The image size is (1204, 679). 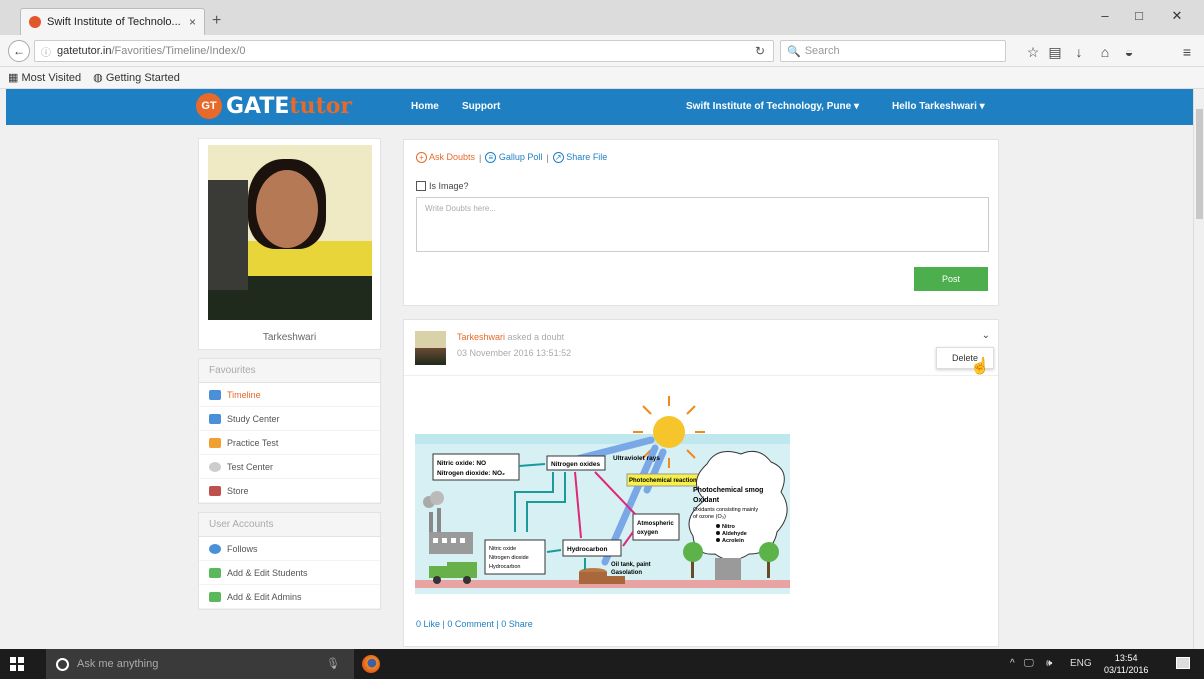 I want to click on divider, so click(x=701, y=375).